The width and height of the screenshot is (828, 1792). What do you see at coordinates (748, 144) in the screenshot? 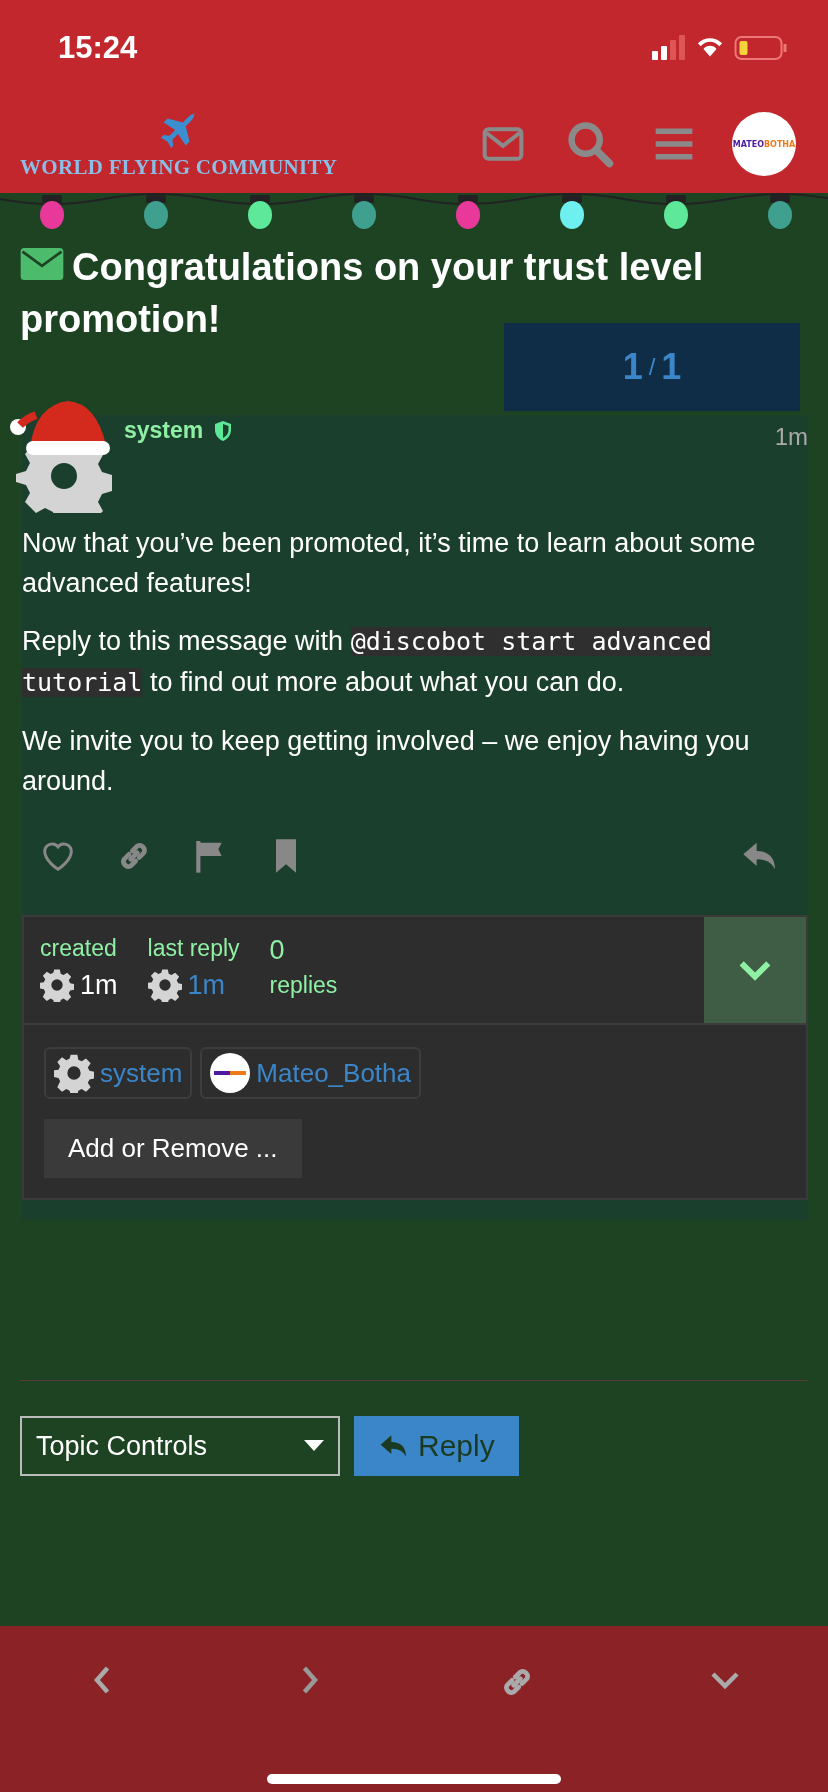
I see `avatar-text: MATEO` at bounding box center [748, 144].